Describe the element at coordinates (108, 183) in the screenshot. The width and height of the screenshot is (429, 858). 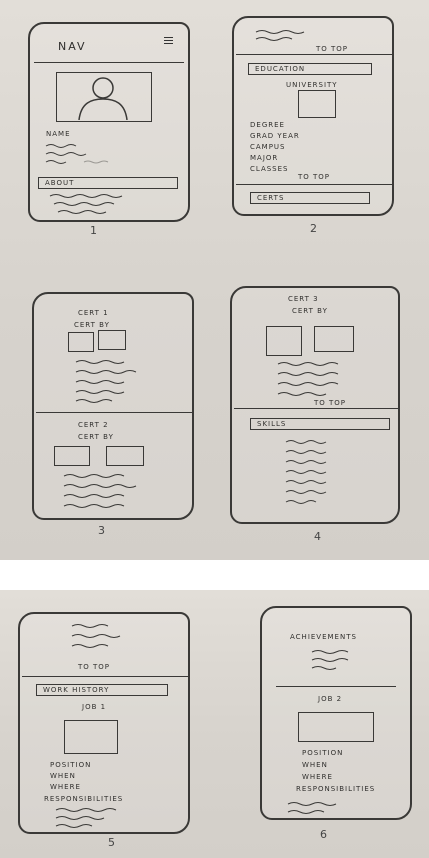
I see `about-bar: ABOUT` at that location.